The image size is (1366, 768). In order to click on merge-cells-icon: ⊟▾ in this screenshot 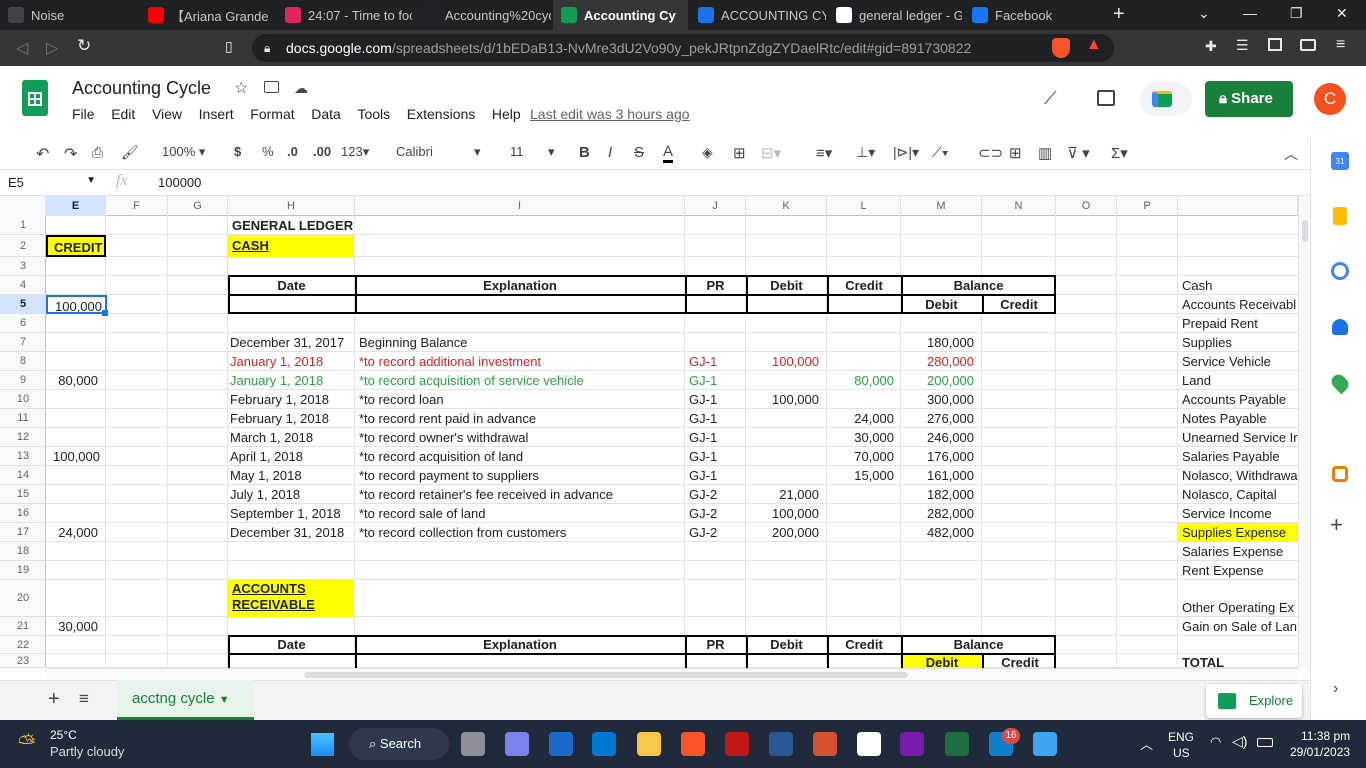, I will do `click(771, 153)`.